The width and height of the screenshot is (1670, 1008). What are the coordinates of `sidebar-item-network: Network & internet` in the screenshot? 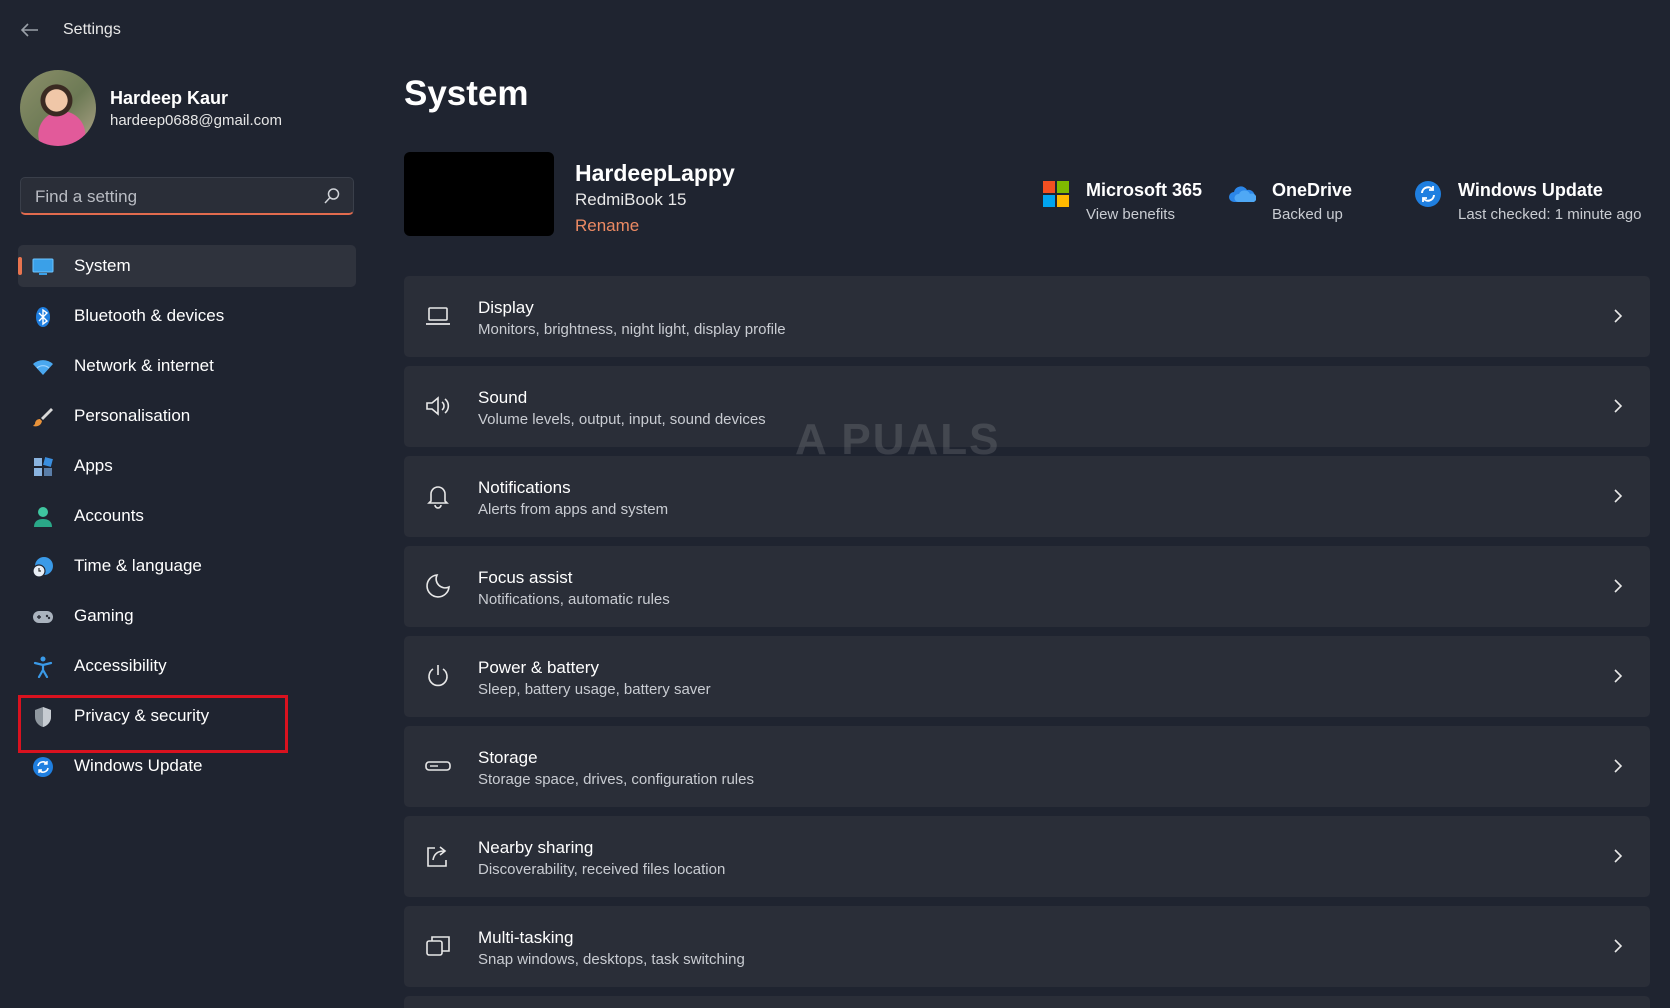 It's located at (187, 366).